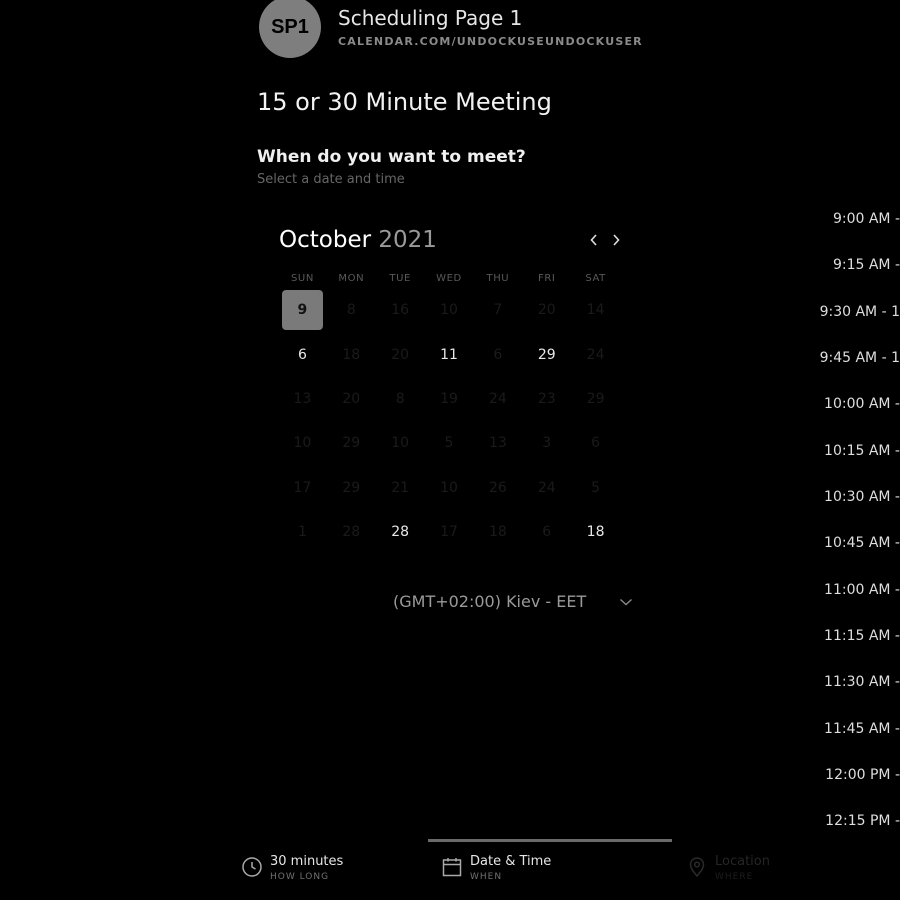 The image size is (900, 900). I want to click on active-tab-indicator, so click(550, 840).